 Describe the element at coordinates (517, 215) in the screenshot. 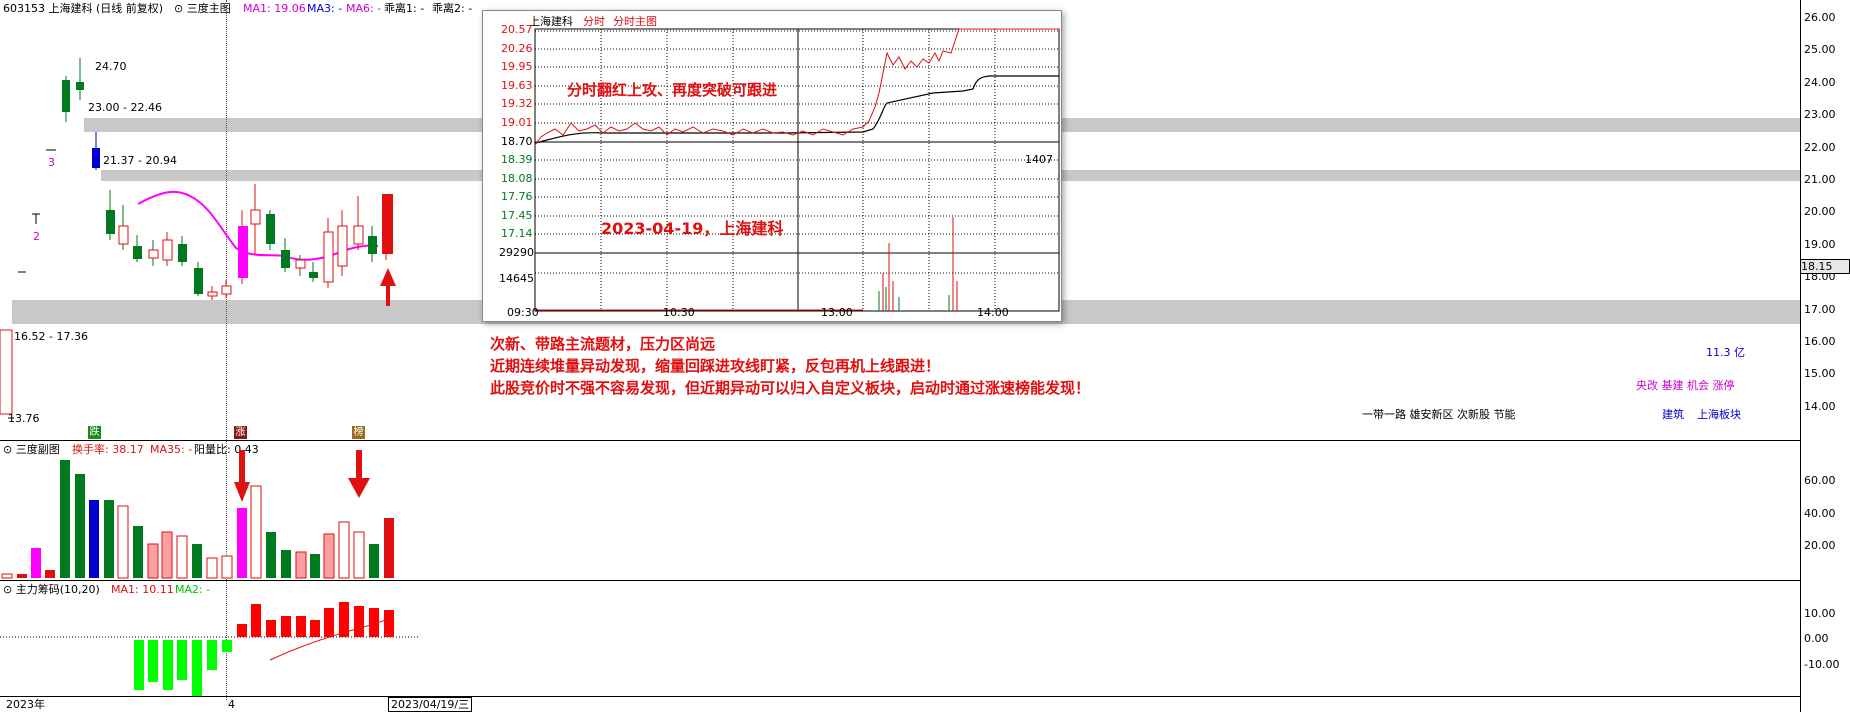

I see `popup-price-down-tick: 17.45` at that location.